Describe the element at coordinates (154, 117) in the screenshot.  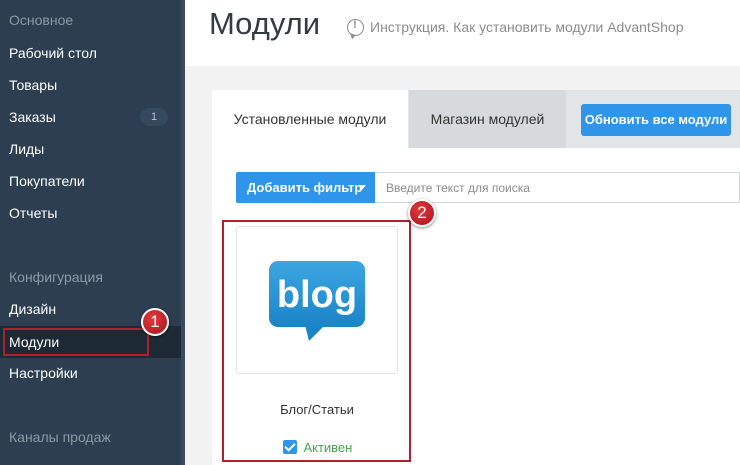
I see `orders-count-badge: 1` at that location.